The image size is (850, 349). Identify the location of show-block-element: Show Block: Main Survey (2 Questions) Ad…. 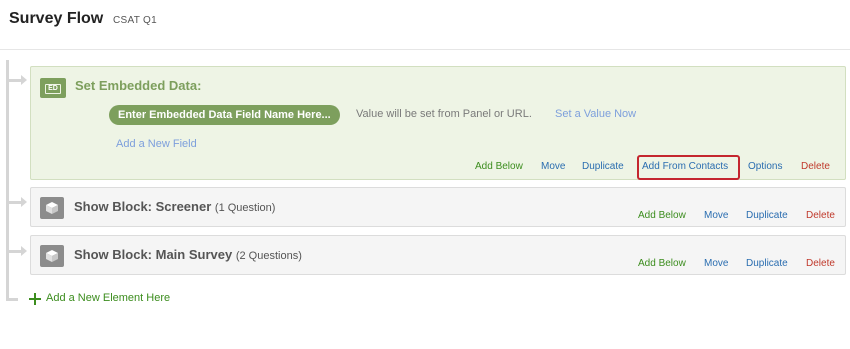
(438, 255).